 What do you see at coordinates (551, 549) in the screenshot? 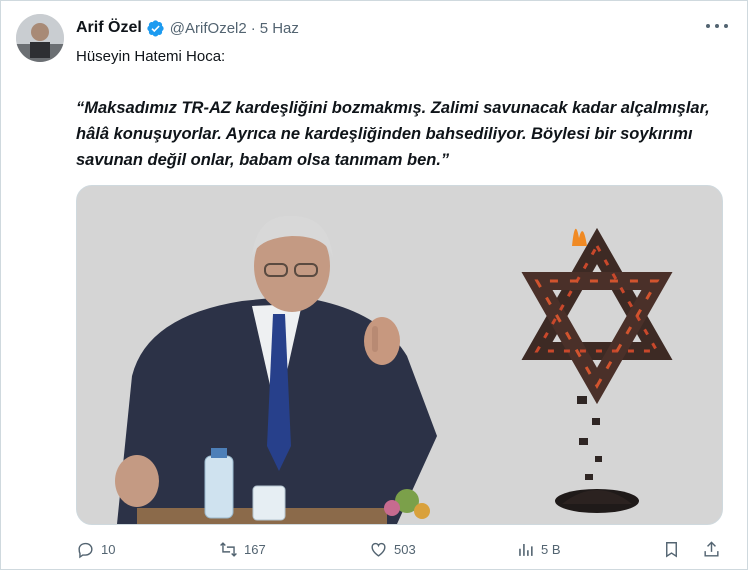
I see `view-count: 5 B` at bounding box center [551, 549].